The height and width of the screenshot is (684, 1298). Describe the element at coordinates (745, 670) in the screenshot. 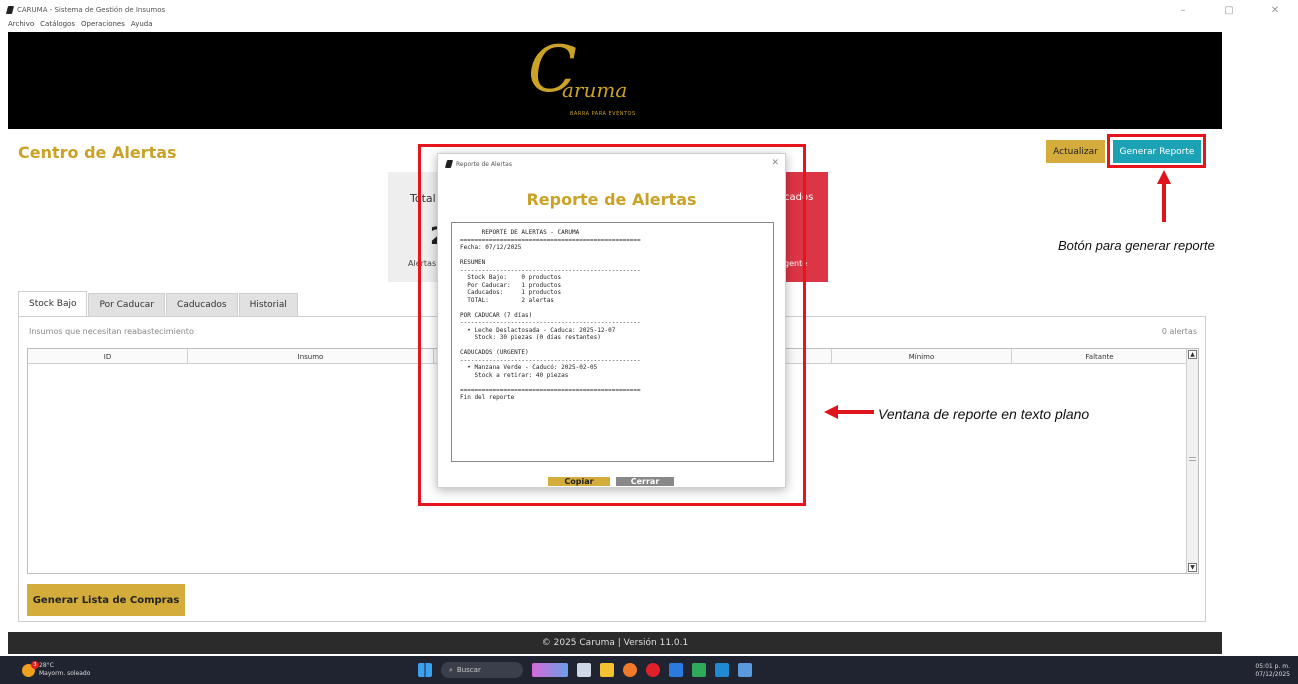

I see `app-icon` at that location.